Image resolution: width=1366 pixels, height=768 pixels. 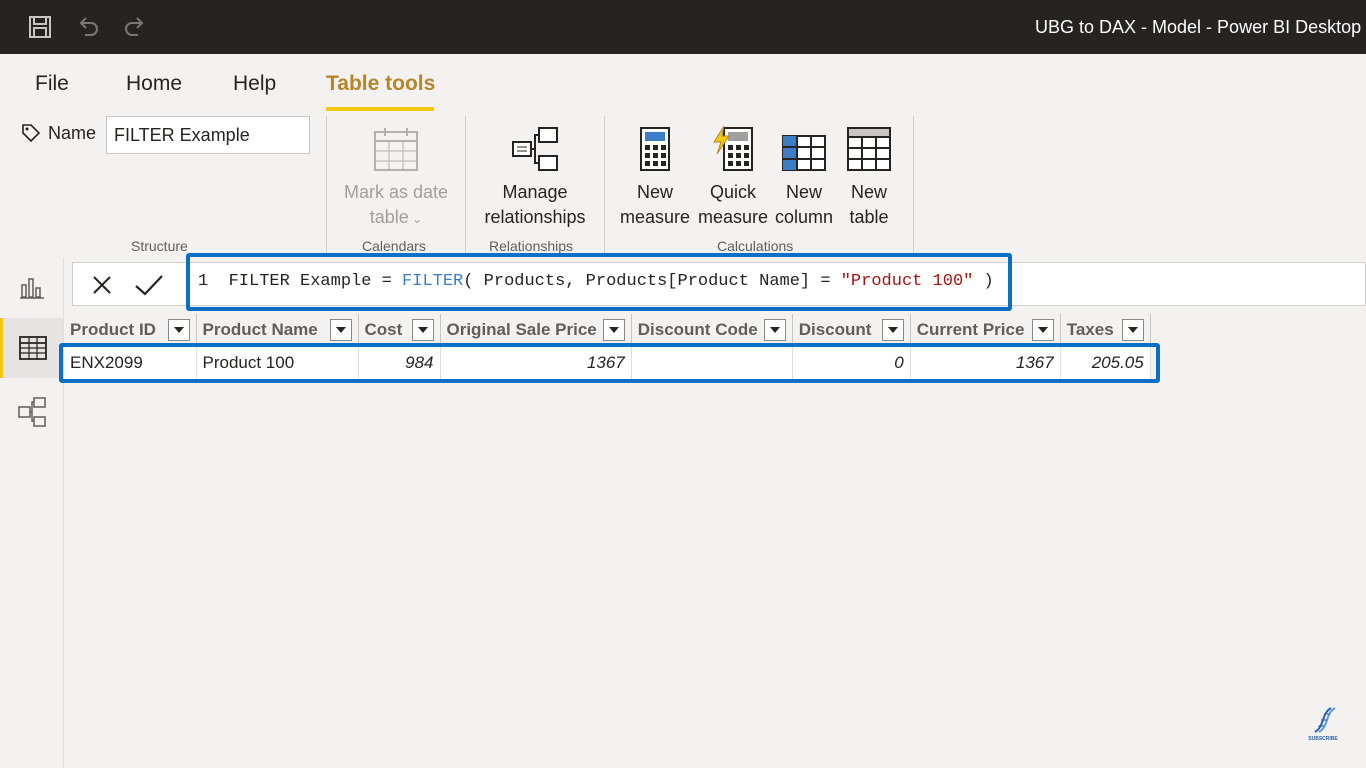 What do you see at coordinates (733, 217) in the screenshot?
I see `quick-measure-label-2: measure` at bounding box center [733, 217].